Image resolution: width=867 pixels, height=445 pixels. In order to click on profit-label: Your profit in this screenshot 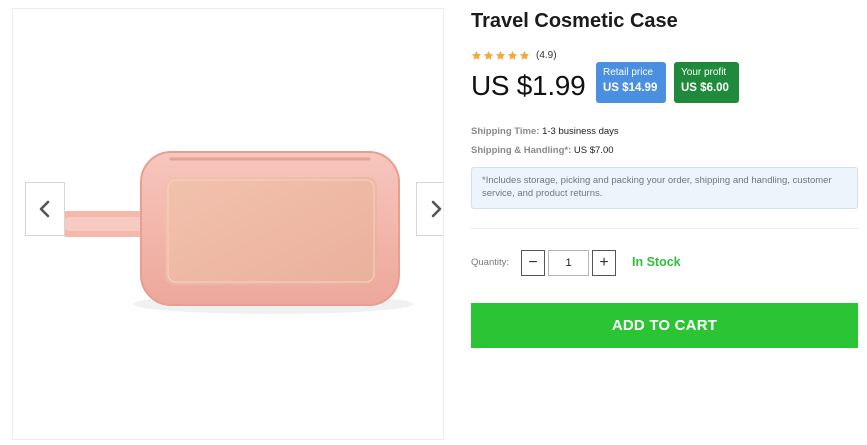, I will do `click(704, 72)`.